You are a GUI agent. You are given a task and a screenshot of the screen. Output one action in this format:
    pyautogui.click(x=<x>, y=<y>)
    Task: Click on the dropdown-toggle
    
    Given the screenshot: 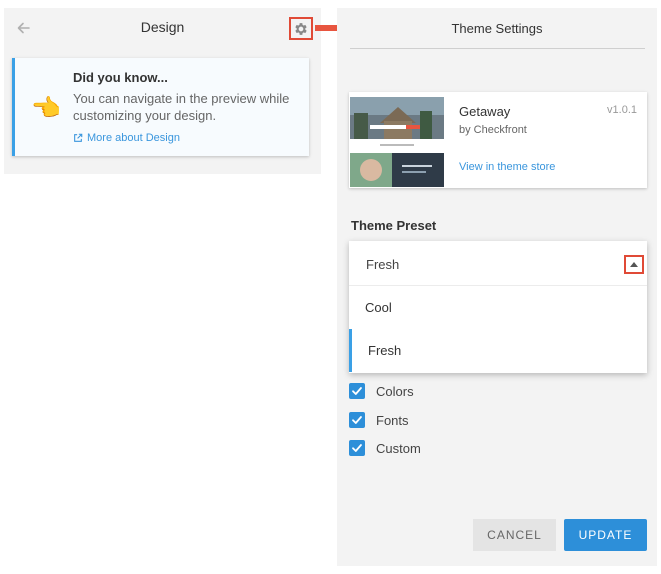 What is the action you would take?
    pyautogui.click(x=634, y=264)
    